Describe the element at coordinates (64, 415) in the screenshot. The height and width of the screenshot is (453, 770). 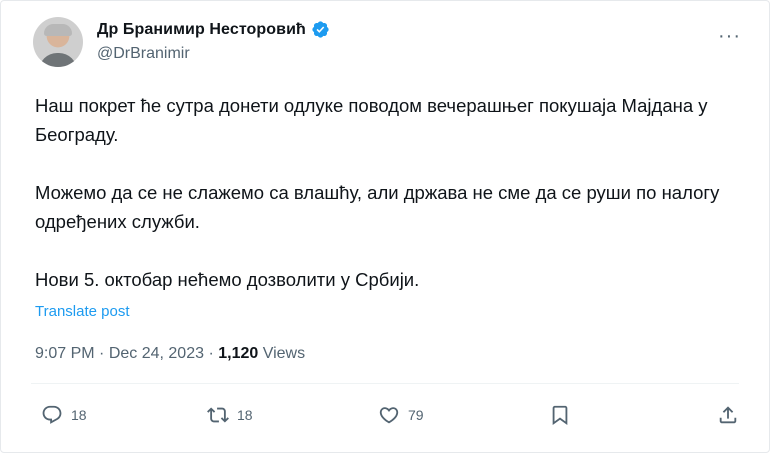
I see `reply-button: 18` at that location.